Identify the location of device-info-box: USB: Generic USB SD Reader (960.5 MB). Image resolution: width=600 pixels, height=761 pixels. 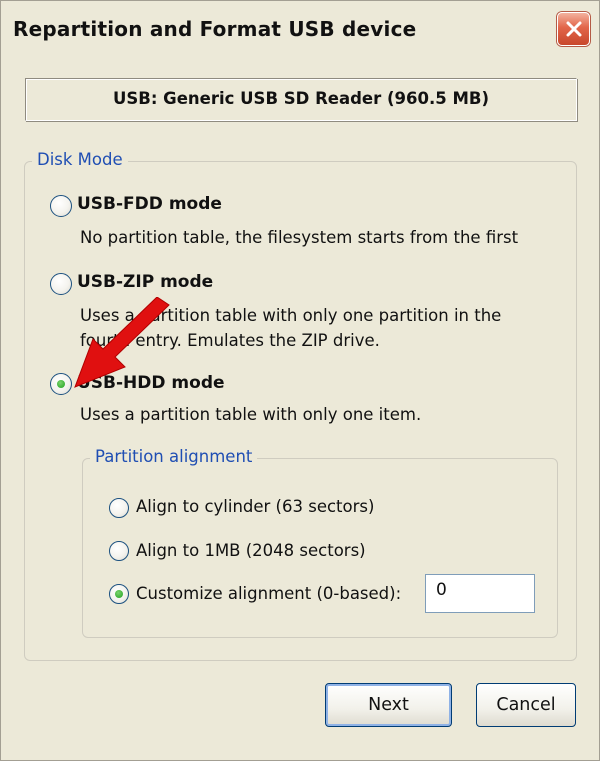
(301, 99).